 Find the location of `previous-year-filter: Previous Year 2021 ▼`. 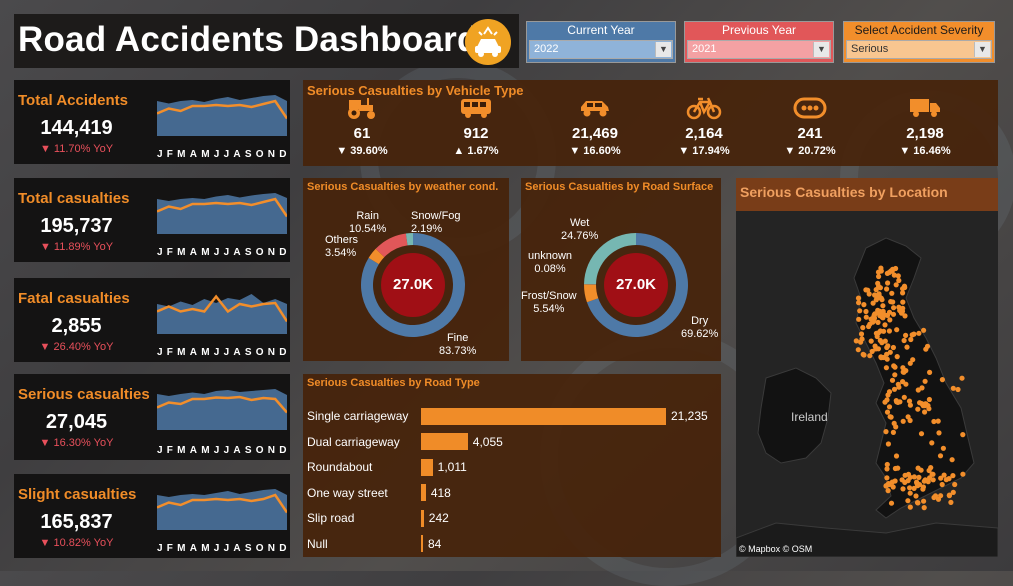

previous-year-filter: Previous Year 2021 ▼ is located at coordinates (759, 42).